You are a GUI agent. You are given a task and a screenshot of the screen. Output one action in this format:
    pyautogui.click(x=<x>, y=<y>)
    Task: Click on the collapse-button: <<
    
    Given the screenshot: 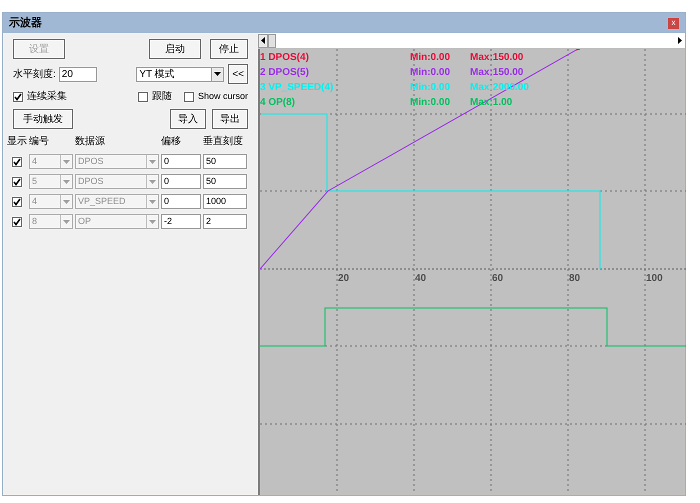 What is the action you would take?
    pyautogui.click(x=238, y=74)
    